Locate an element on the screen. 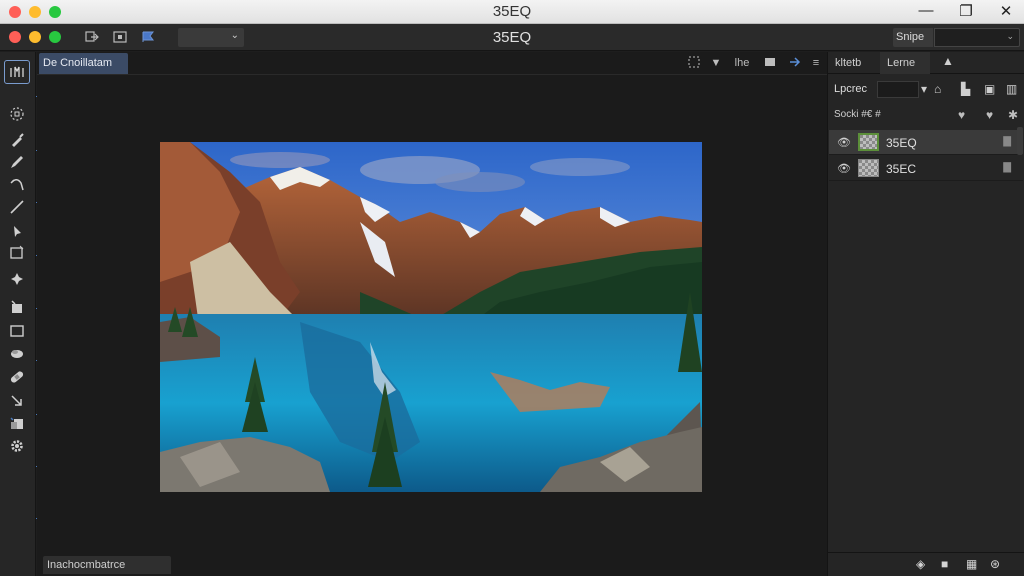 The height and width of the screenshot is (576, 1024). lasso-icon is located at coordinates (17, 114).